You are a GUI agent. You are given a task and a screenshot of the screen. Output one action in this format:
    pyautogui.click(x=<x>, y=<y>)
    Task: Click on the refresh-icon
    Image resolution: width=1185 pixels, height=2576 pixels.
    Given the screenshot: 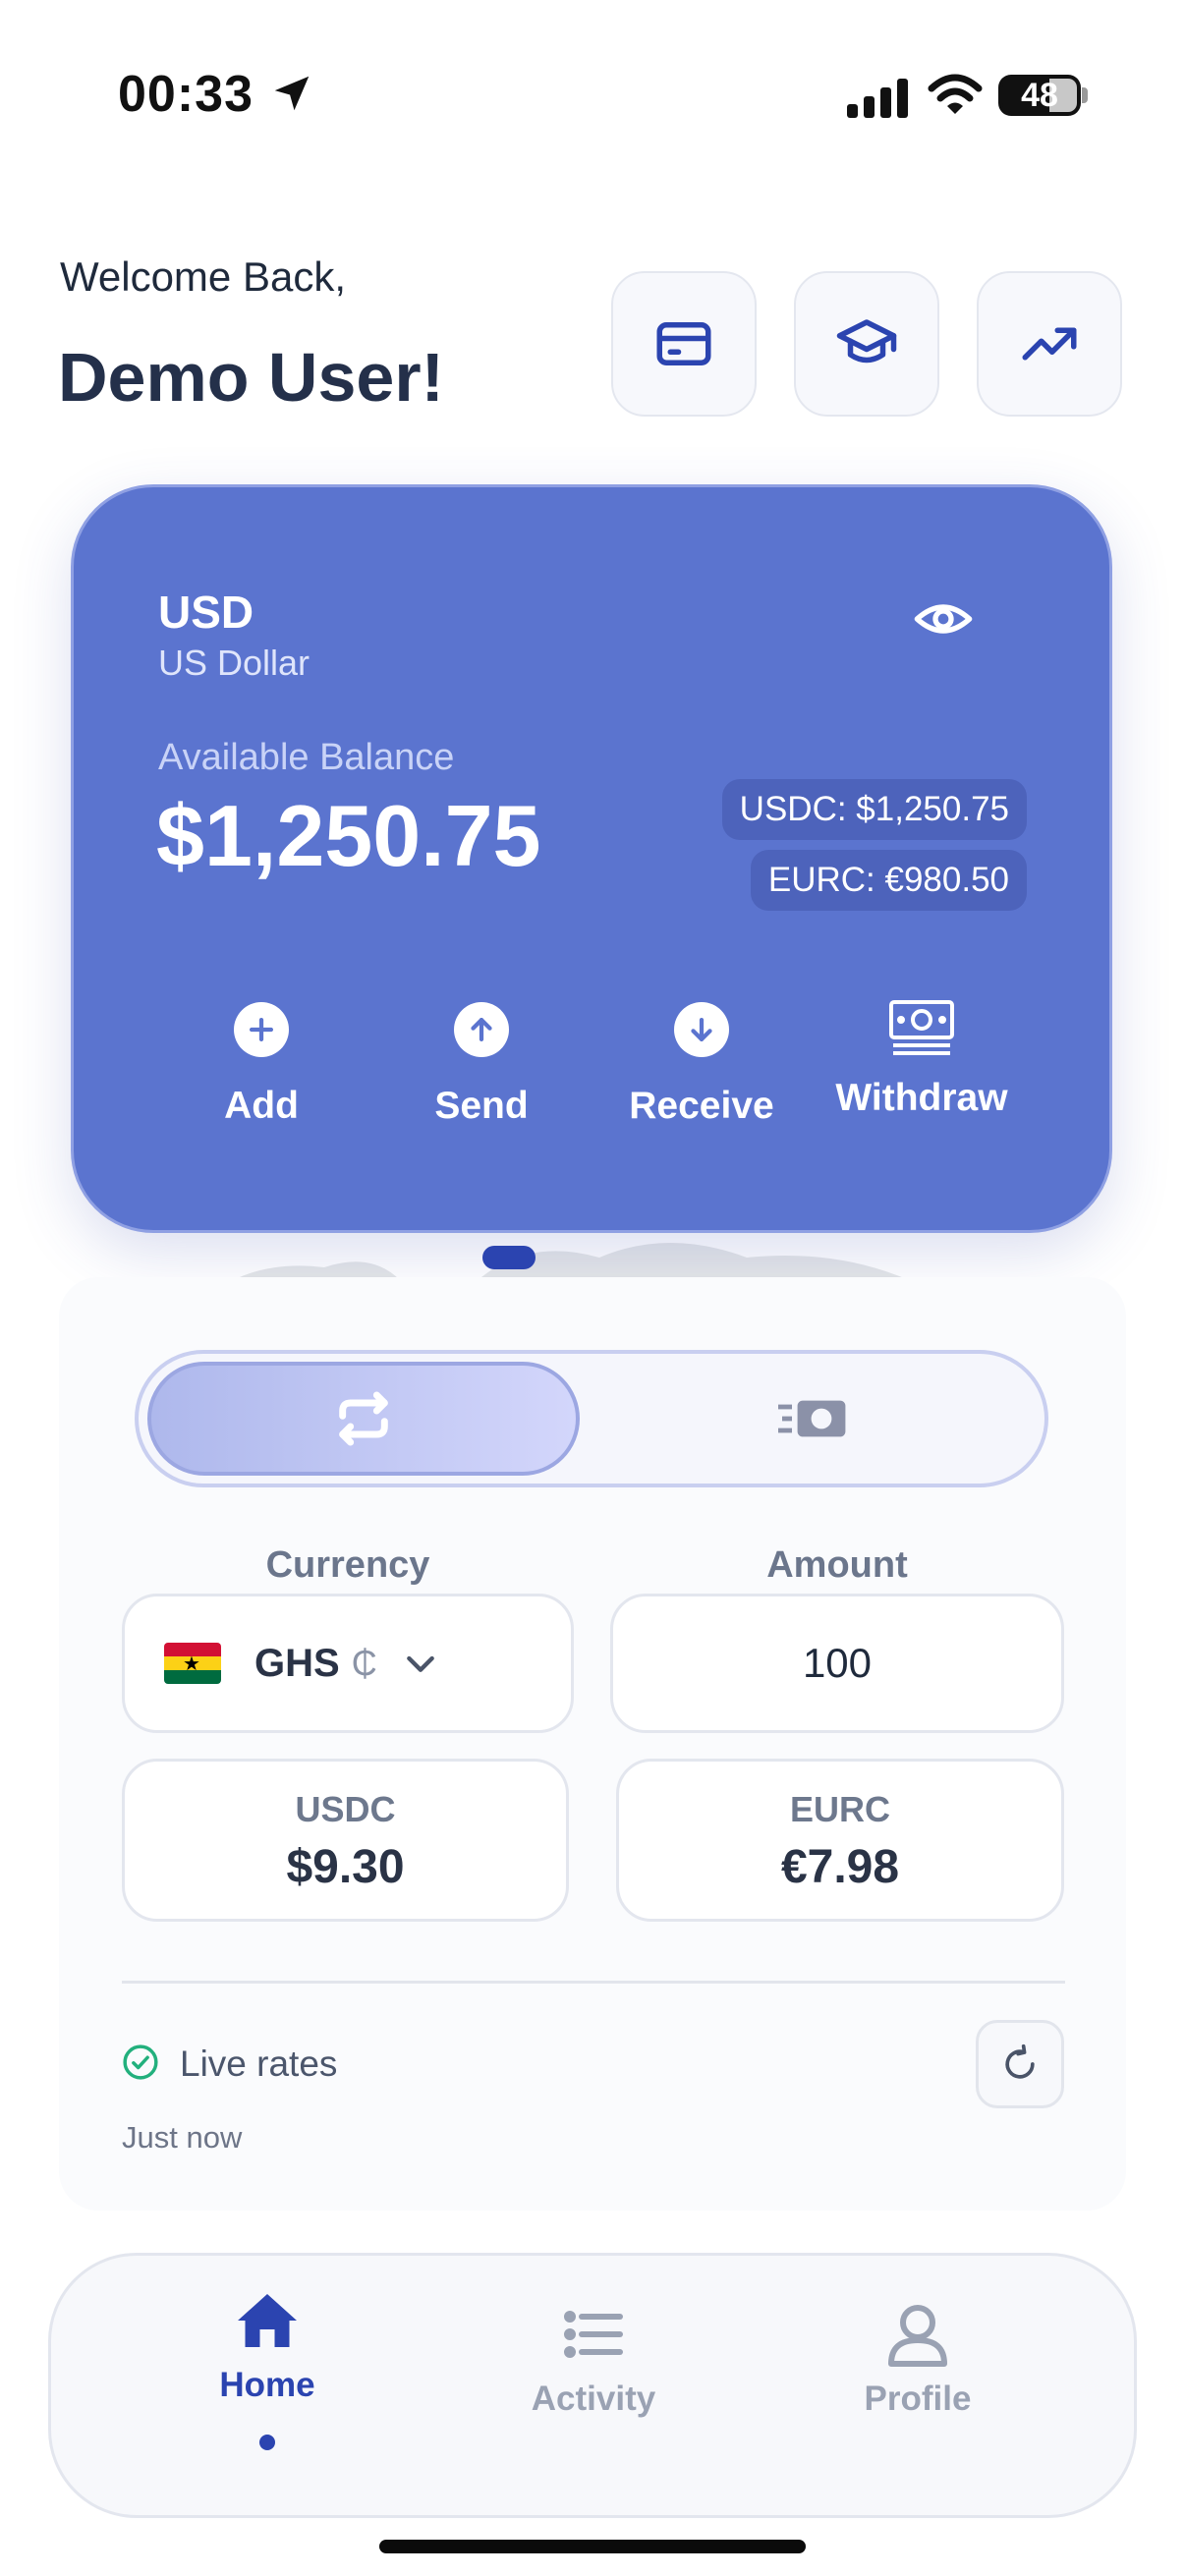 What is the action you would take?
    pyautogui.click(x=1020, y=2061)
    